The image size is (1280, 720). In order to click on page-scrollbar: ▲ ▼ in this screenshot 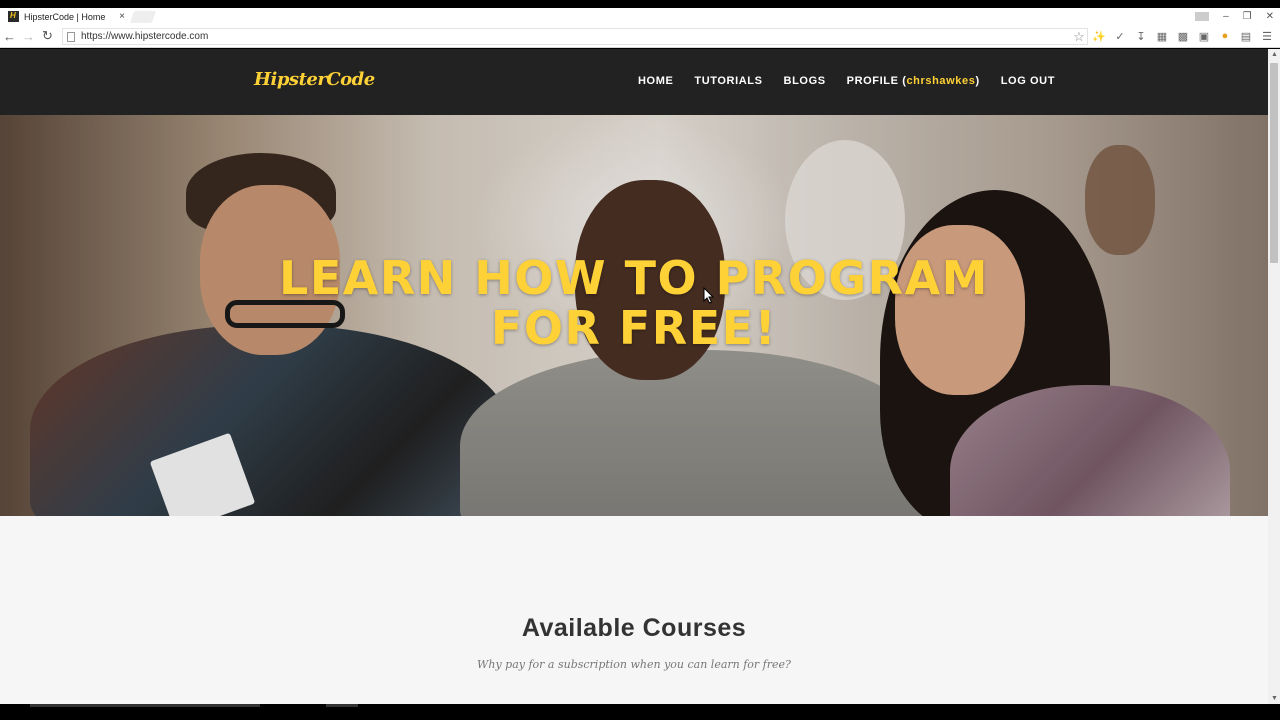, I will do `click(1274, 376)`.